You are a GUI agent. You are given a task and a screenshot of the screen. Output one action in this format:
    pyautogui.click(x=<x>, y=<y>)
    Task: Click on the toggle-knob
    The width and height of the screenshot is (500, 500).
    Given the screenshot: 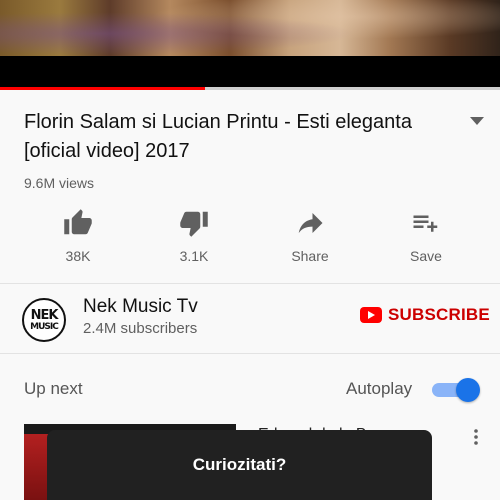 What is the action you would take?
    pyautogui.click(x=468, y=390)
    